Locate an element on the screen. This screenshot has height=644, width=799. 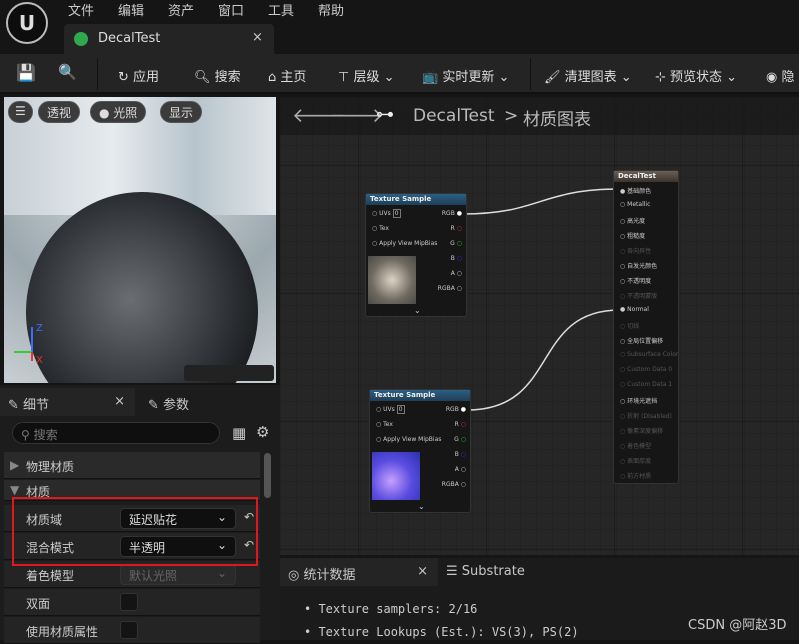
result-pin: ○ 粗糙度 is located at coordinates (632, 235).